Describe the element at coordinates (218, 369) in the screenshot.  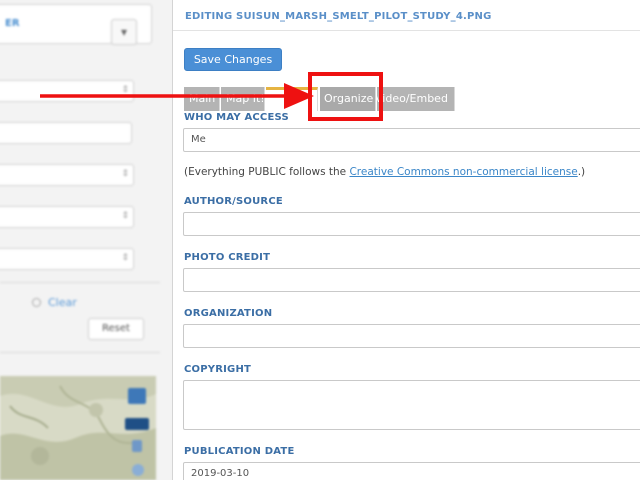
I see `copyright-label: COPYRIGHT` at that location.